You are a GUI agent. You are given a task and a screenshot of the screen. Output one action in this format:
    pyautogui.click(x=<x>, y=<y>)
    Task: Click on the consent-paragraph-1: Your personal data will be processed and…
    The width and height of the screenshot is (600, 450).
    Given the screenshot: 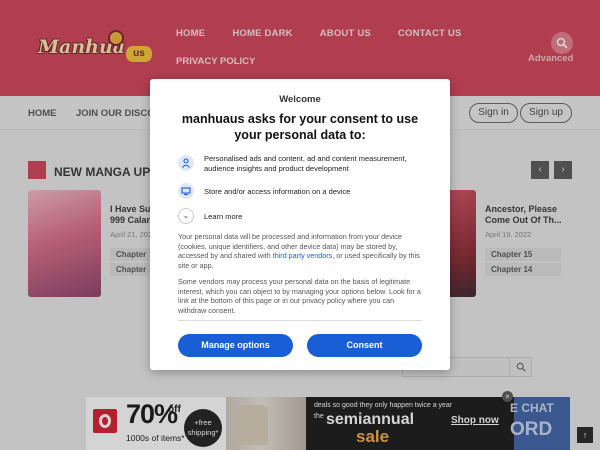 What is the action you would take?
    pyautogui.click(x=300, y=251)
    